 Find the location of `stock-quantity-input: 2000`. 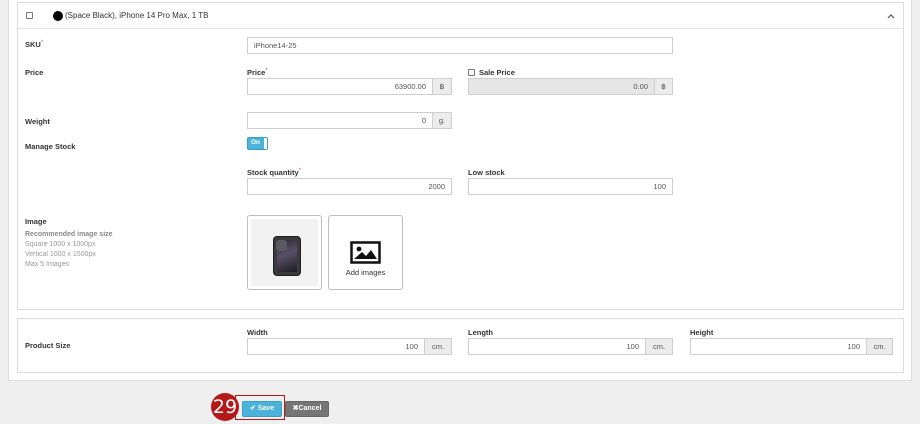

stock-quantity-input: 2000 is located at coordinates (349, 186).